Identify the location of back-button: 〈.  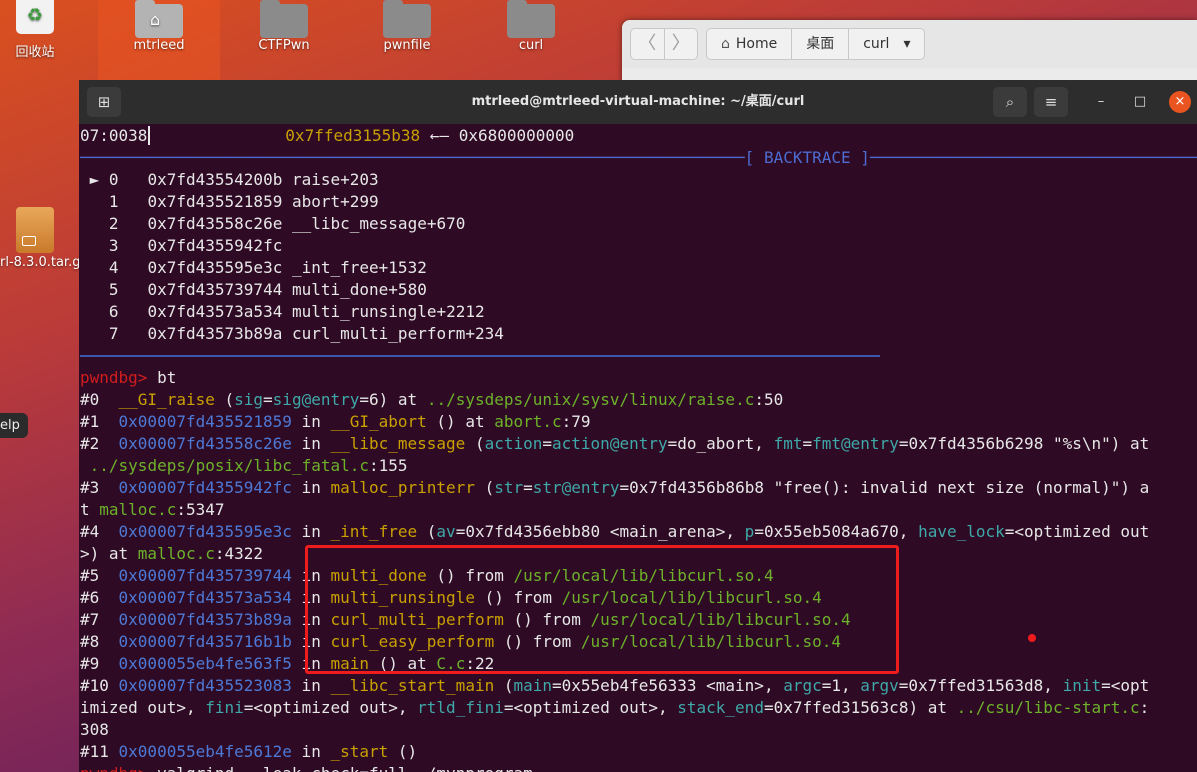
(648, 44).